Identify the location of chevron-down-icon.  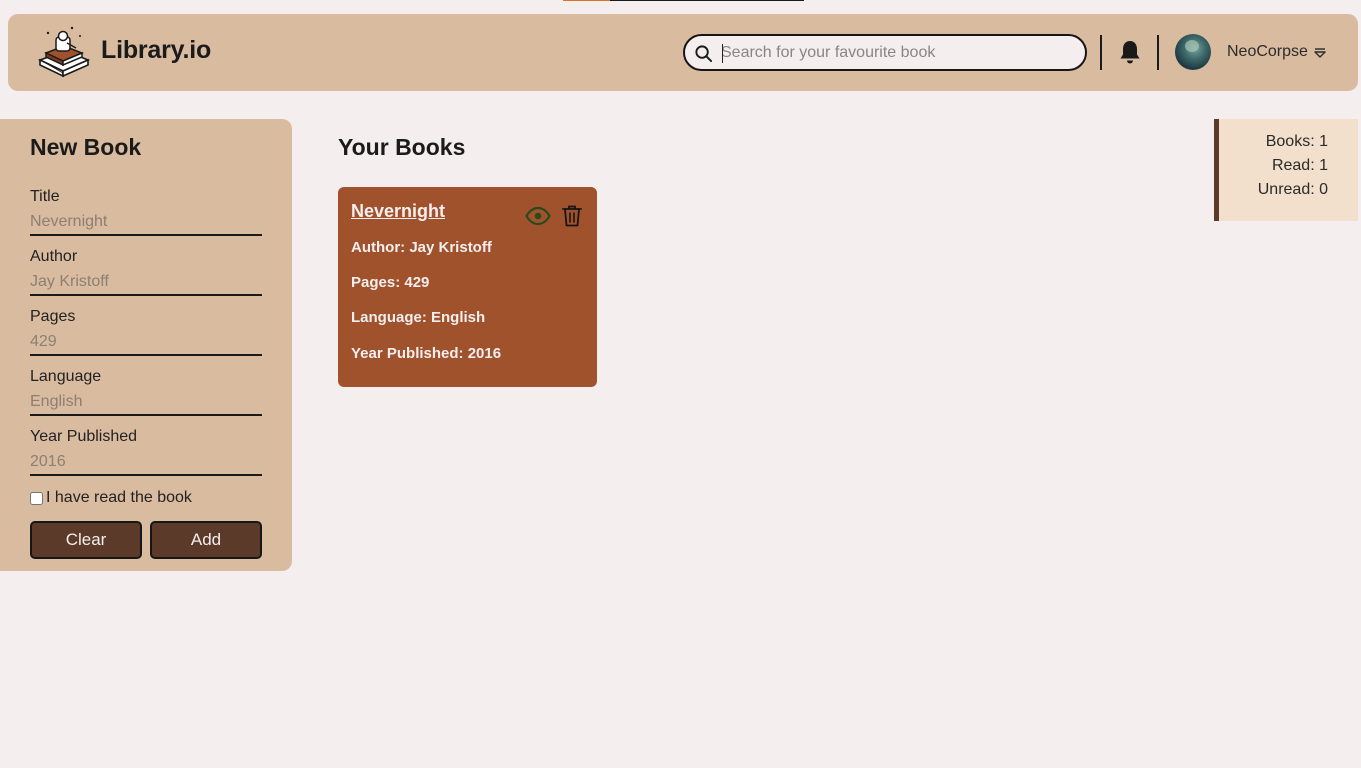
(1320, 53).